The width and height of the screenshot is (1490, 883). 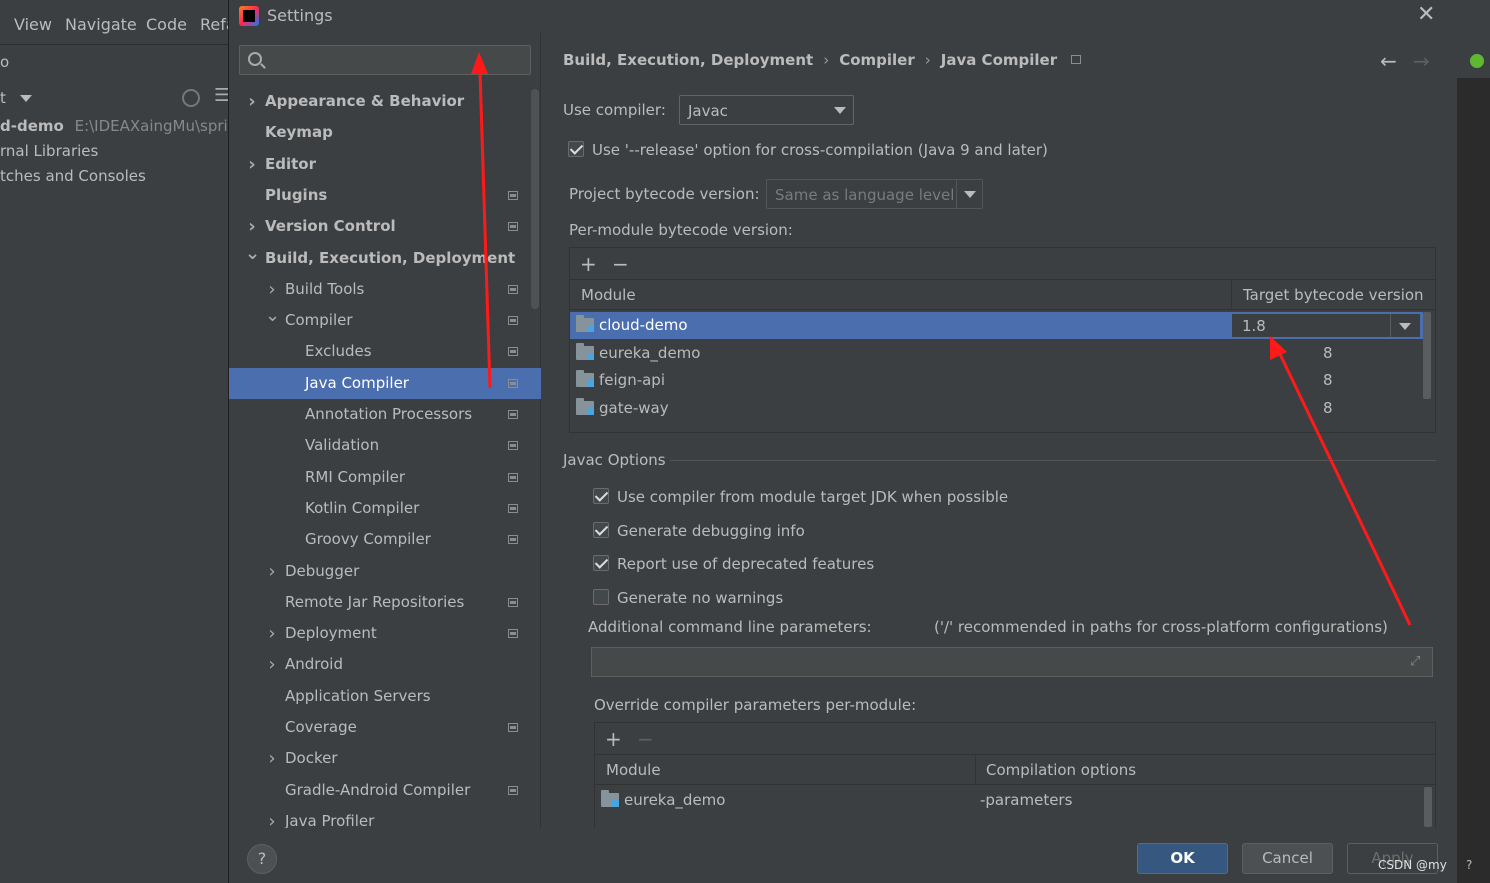 What do you see at coordinates (634, 407) in the screenshot?
I see `module-name: gate-way` at bounding box center [634, 407].